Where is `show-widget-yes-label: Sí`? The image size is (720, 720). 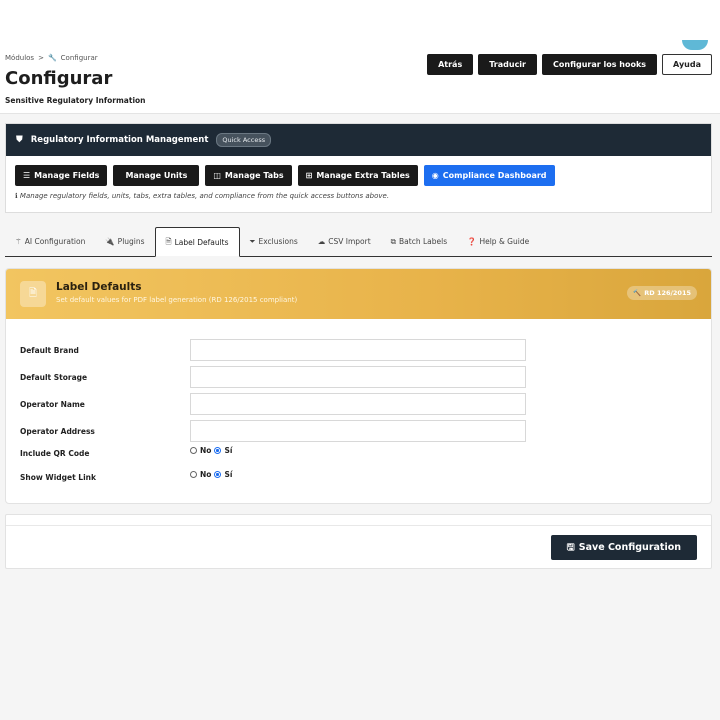
show-widget-yes-label: Sí is located at coordinates (228, 474).